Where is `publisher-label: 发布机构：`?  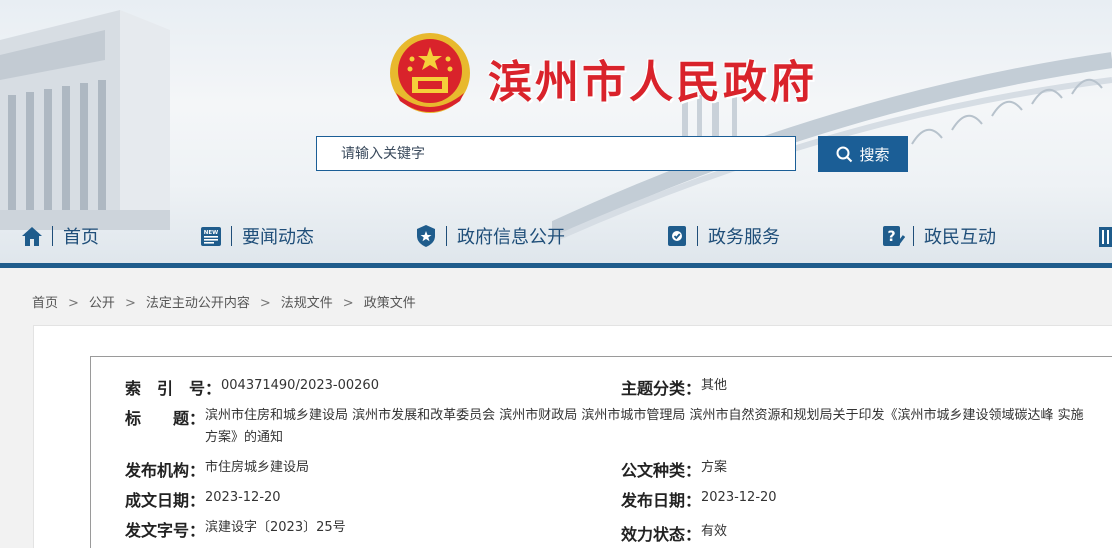
publisher-label: 发布机构： is located at coordinates (165, 470).